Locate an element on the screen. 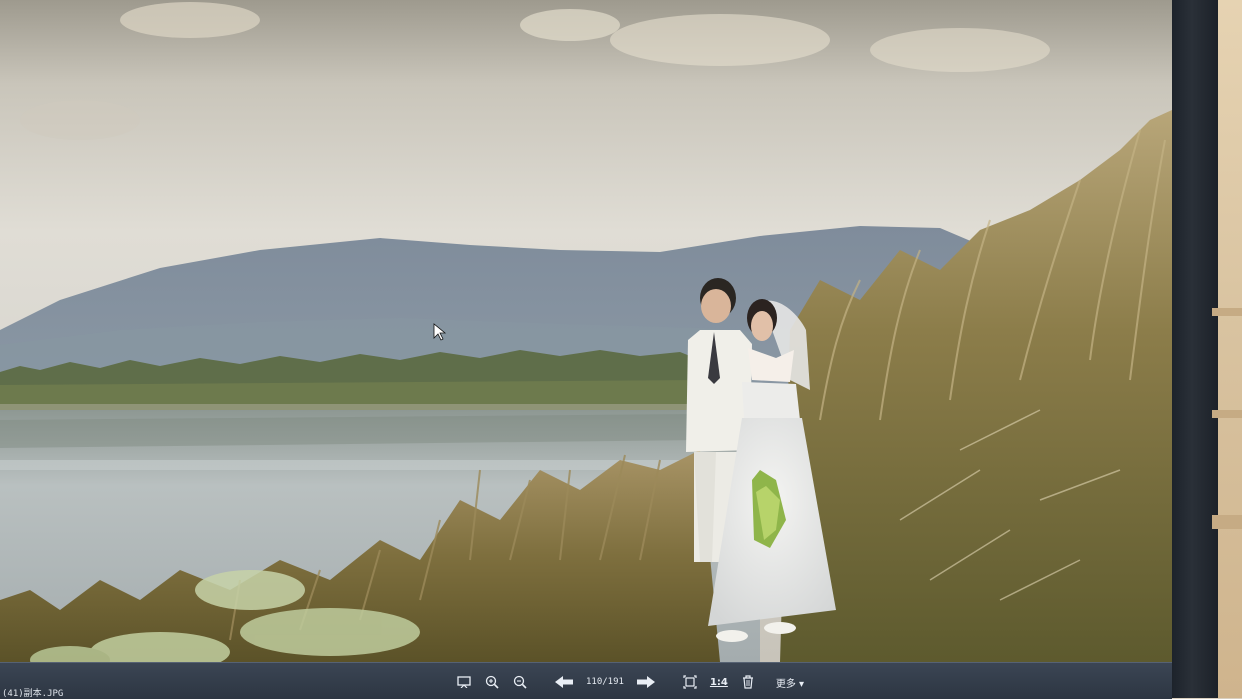 Image resolution: width=1242 pixels, height=699 pixels. toolbar-controls: 110/191 1:4 更多 ▾ is located at coordinates (630, 682).